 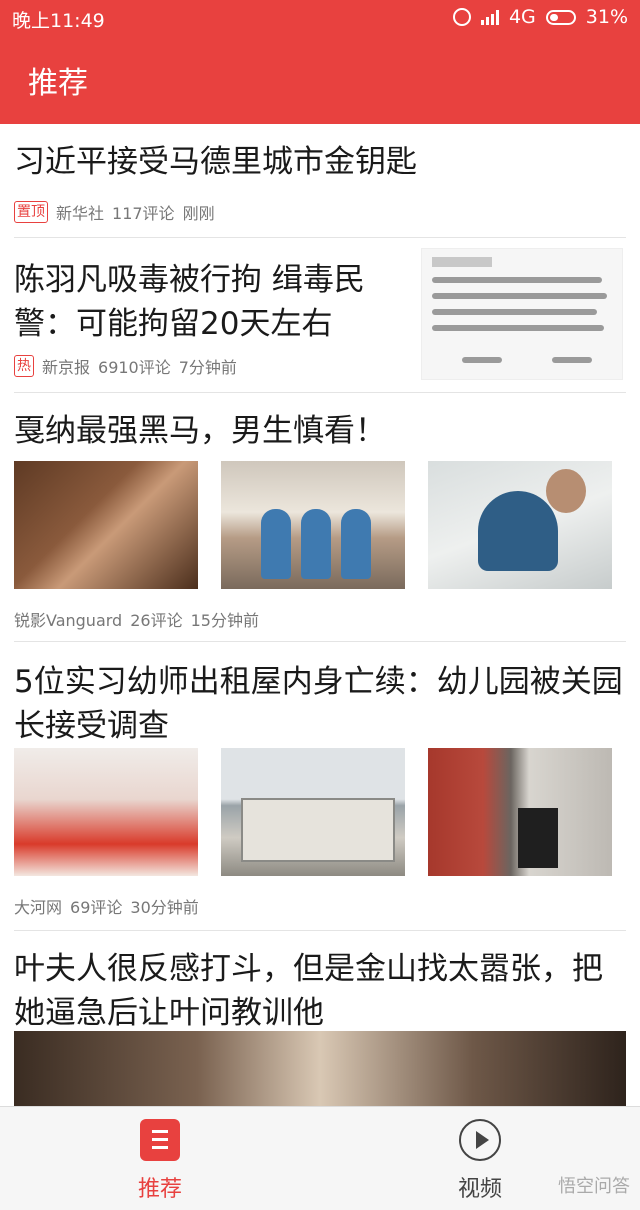 What do you see at coordinates (320, 991) in the screenshot?
I see `news-headline: 叶夫人很反感打斗，但是金山找太嚣张，把她逼急后让叶问教训他` at bounding box center [320, 991].